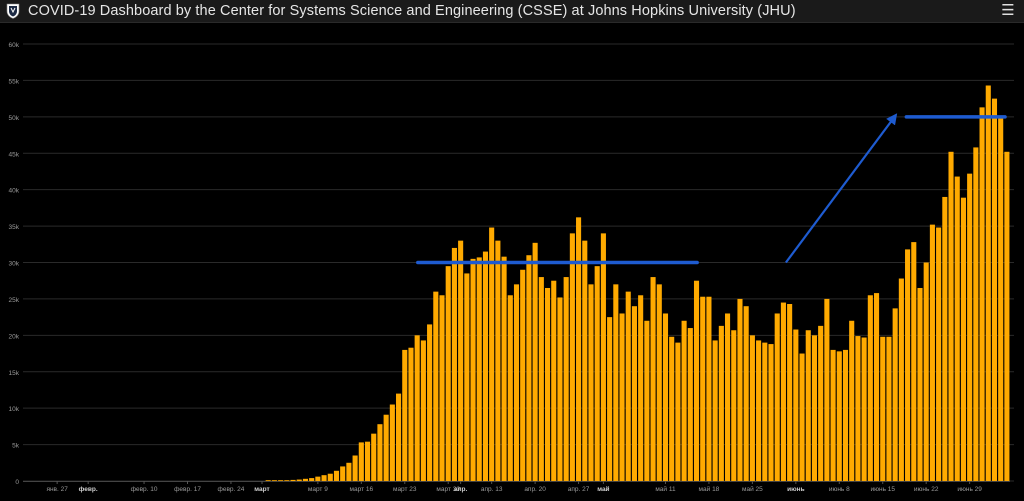 This screenshot has width=1024, height=501. I want to click on x-tick-label: апр. 27, so click(579, 489).